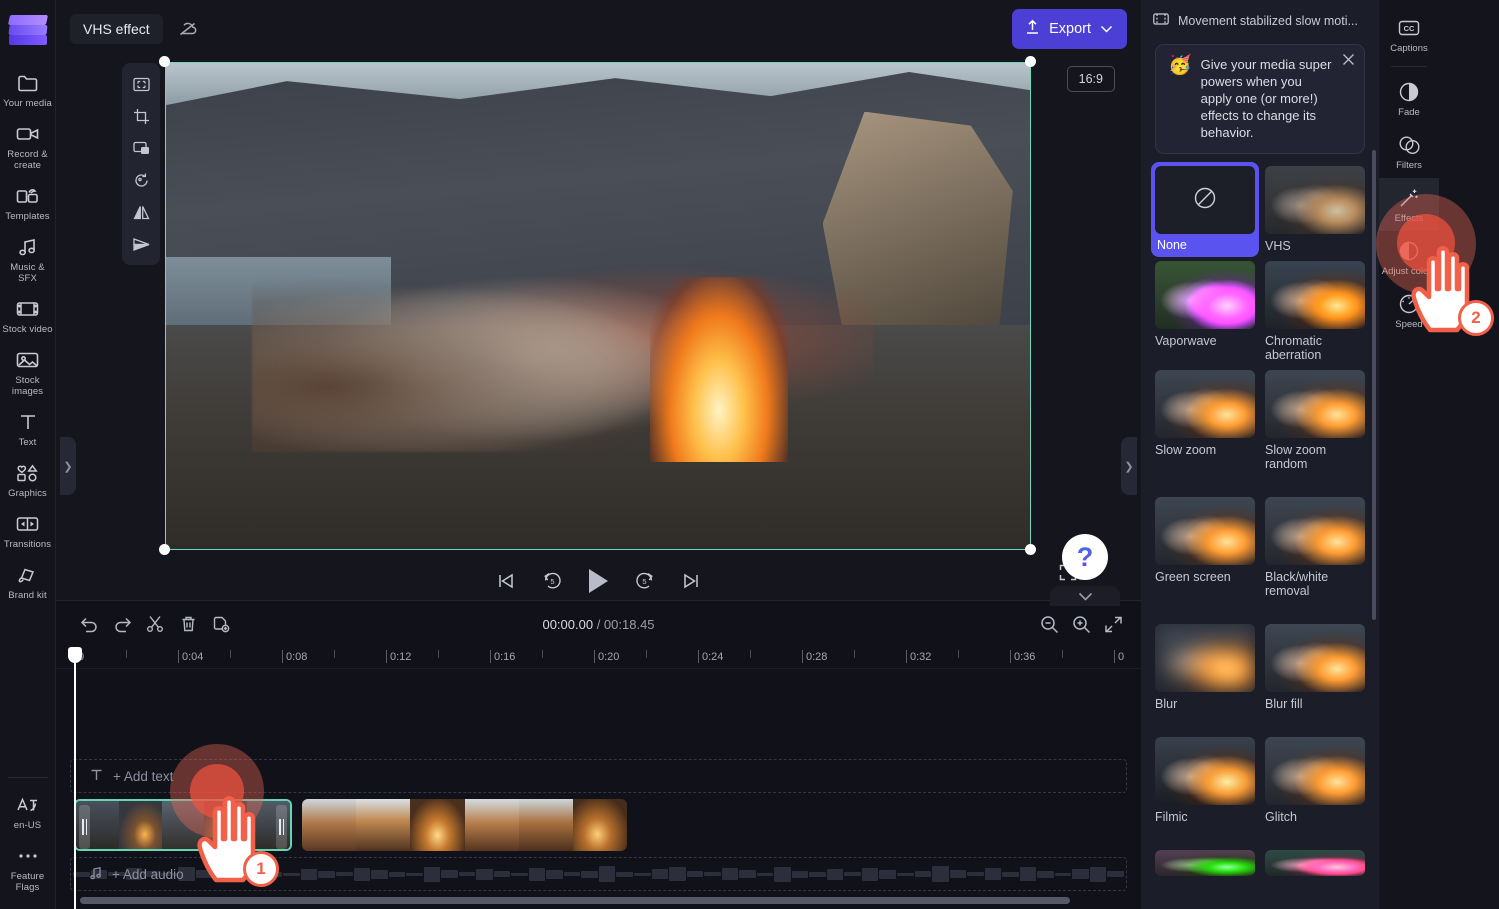  Describe the element at coordinates (281, 827) in the screenshot. I see `trim-handle-right` at that location.